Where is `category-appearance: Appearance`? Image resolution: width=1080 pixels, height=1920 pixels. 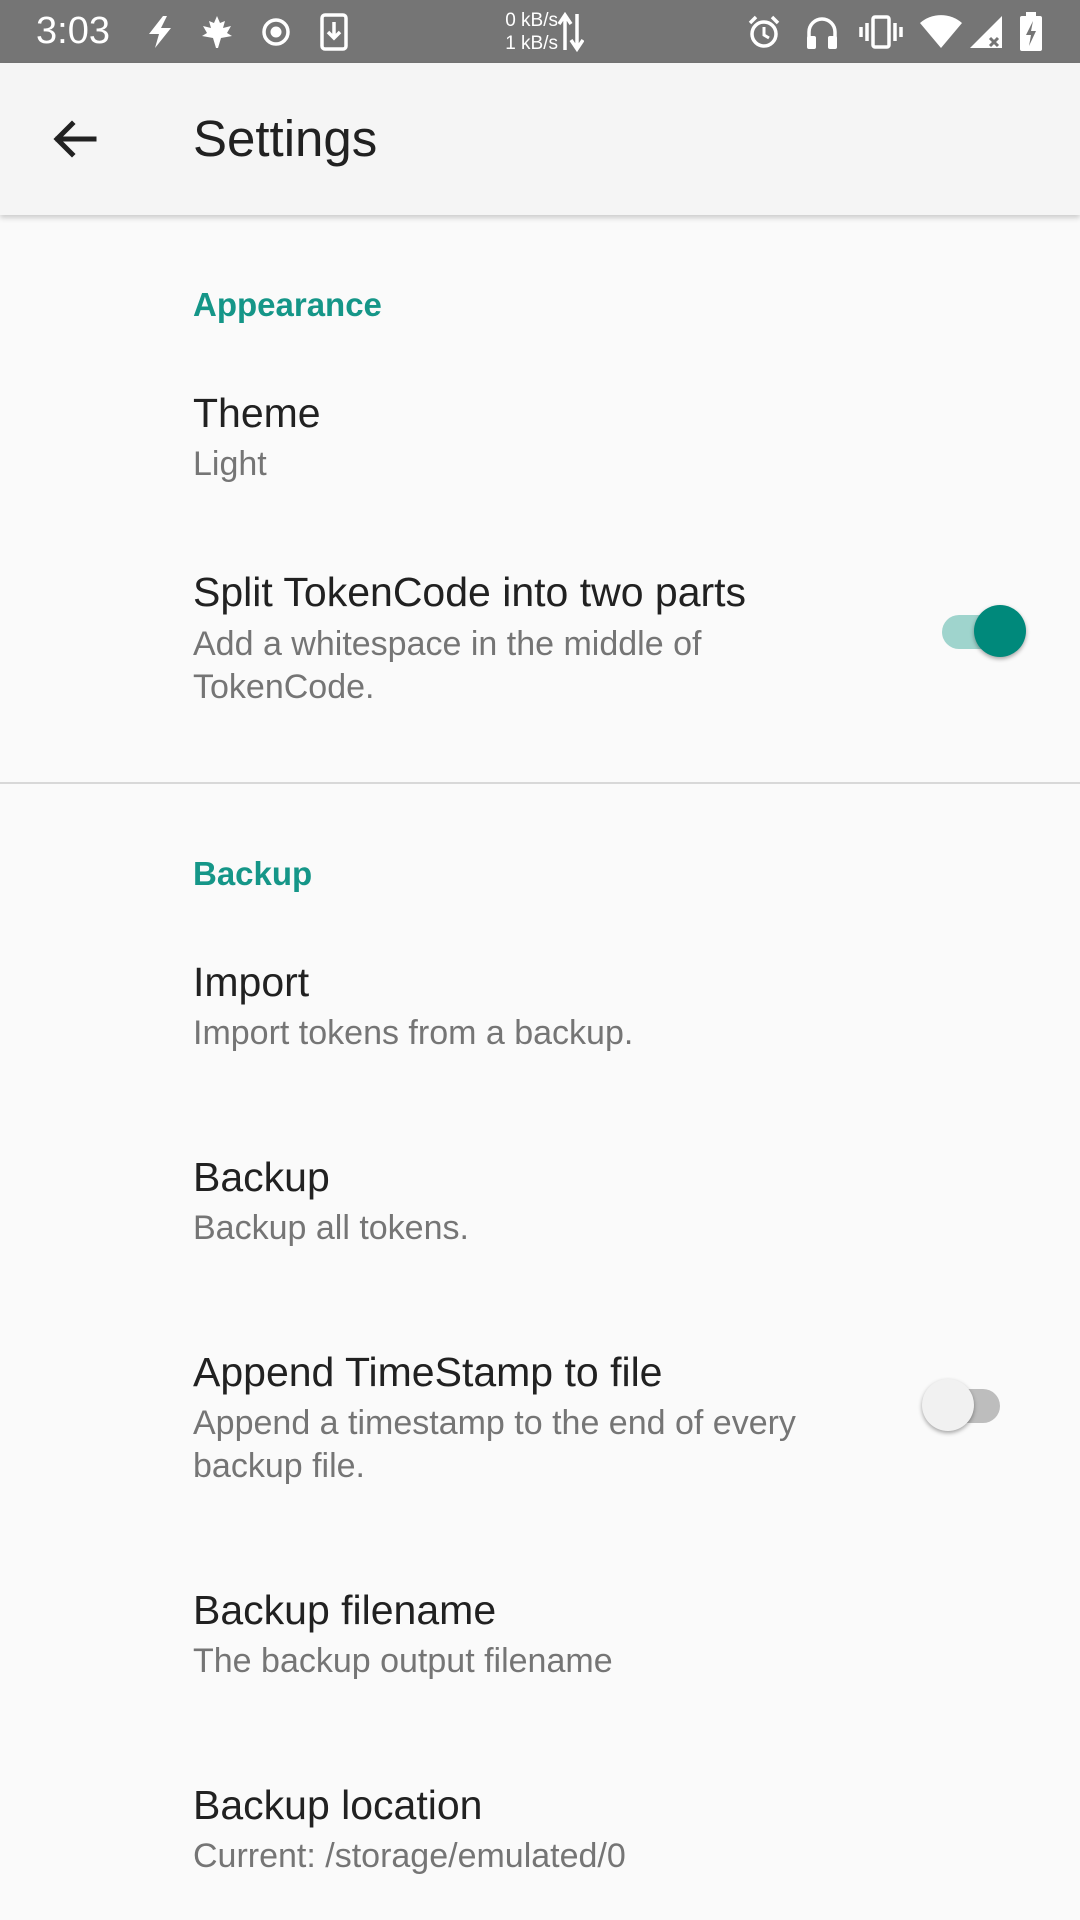 category-appearance: Appearance is located at coordinates (287, 304).